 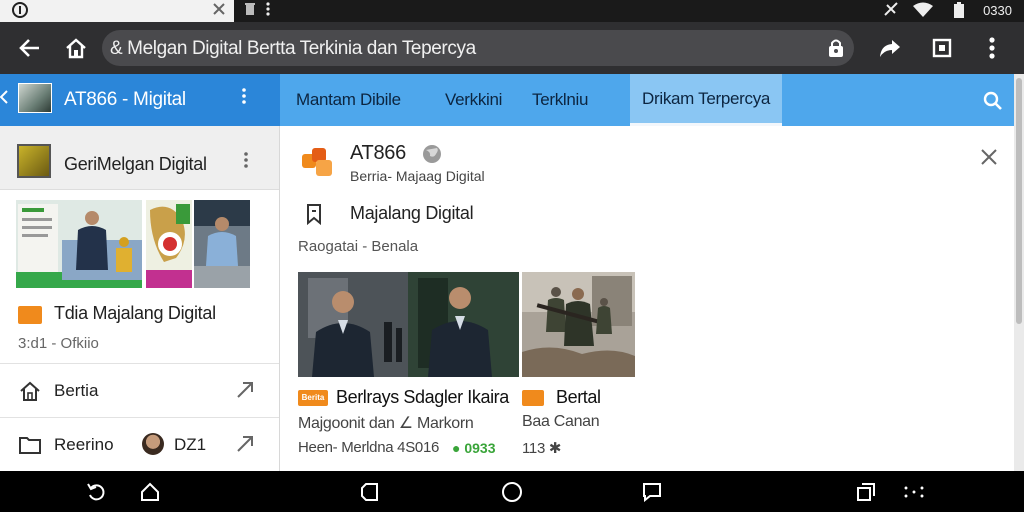 What do you see at coordinates (914, 492) in the screenshot?
I see `more-dots-icon` at bounding box center [914, 492].